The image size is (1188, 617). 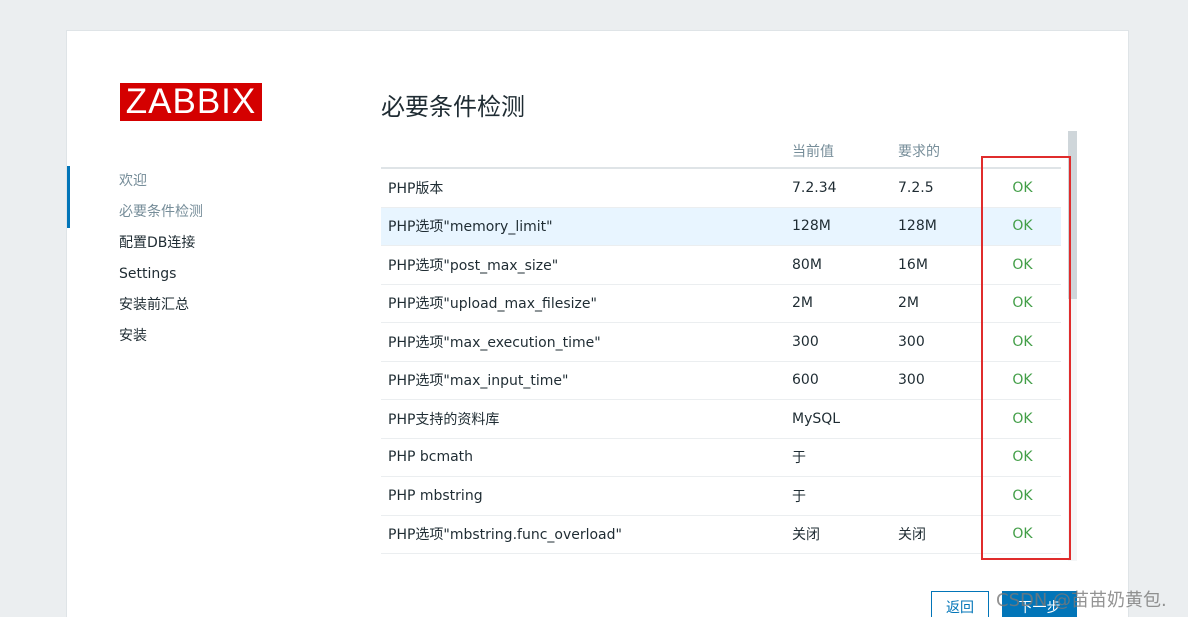 I want to click on row-name: PHP选项"memory_limit", so click(x=470, y=227).